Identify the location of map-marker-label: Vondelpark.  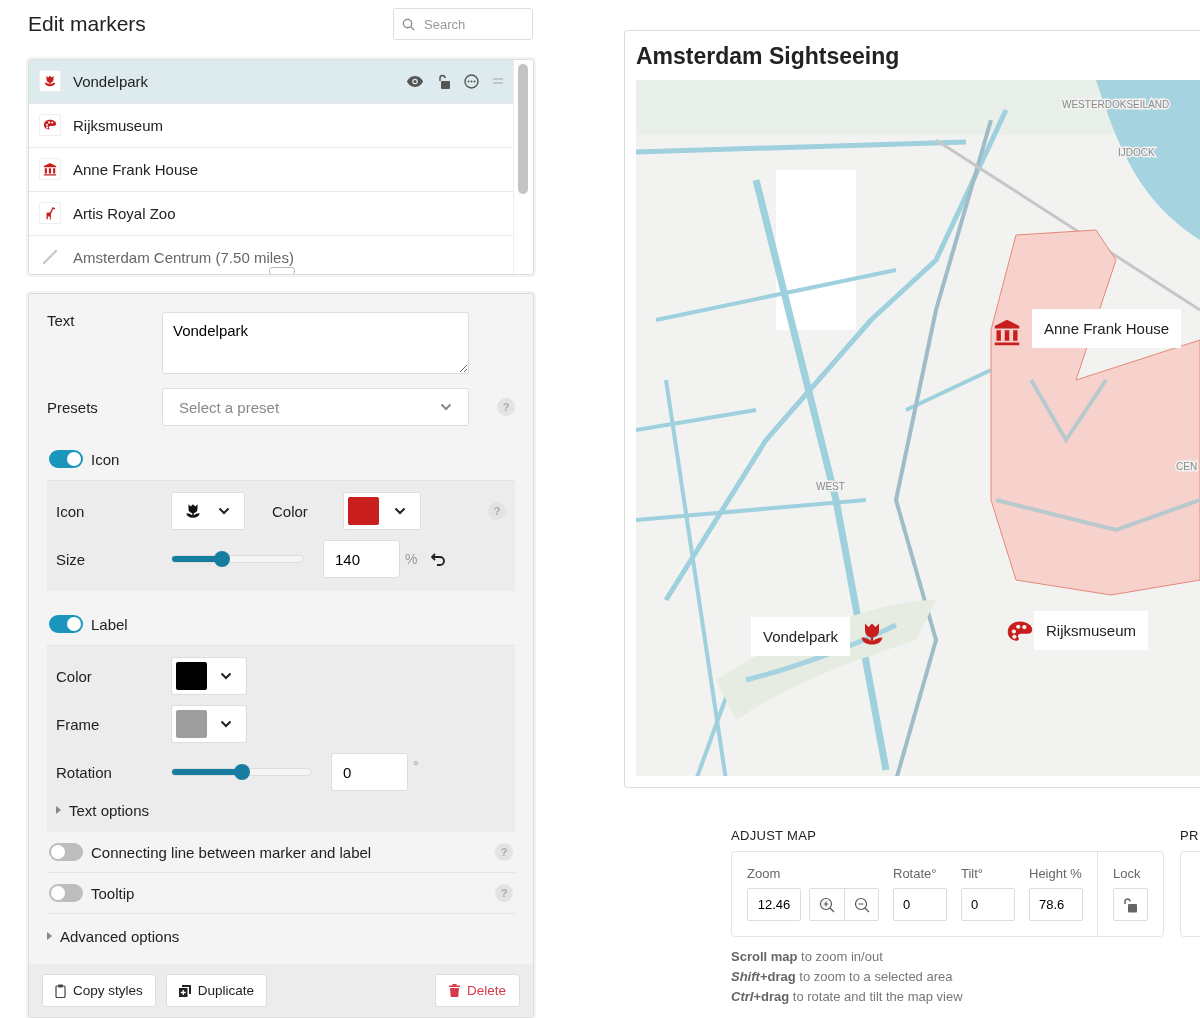
(801, 636).